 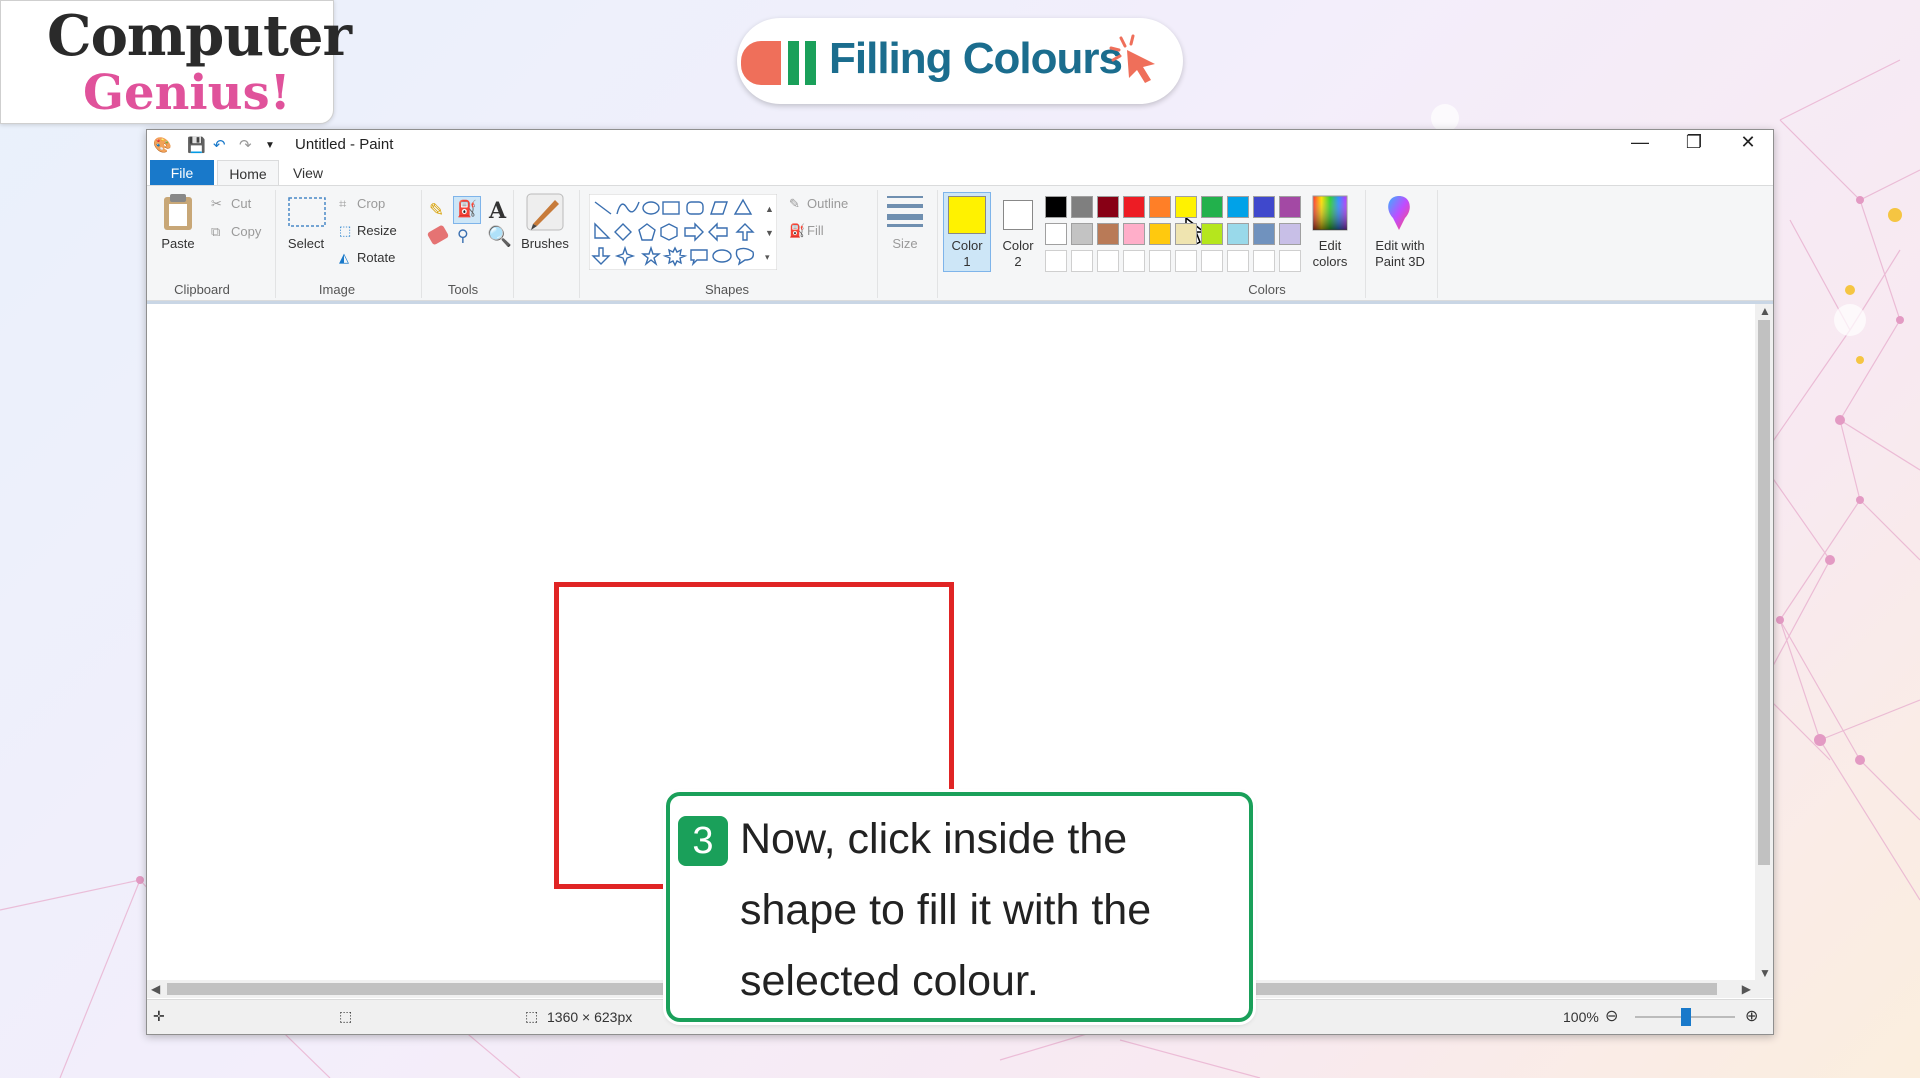 What do you see at coordinates (438, 235) in the screenshot?
I see `eraser-icon` at bounding box center [438, 235].